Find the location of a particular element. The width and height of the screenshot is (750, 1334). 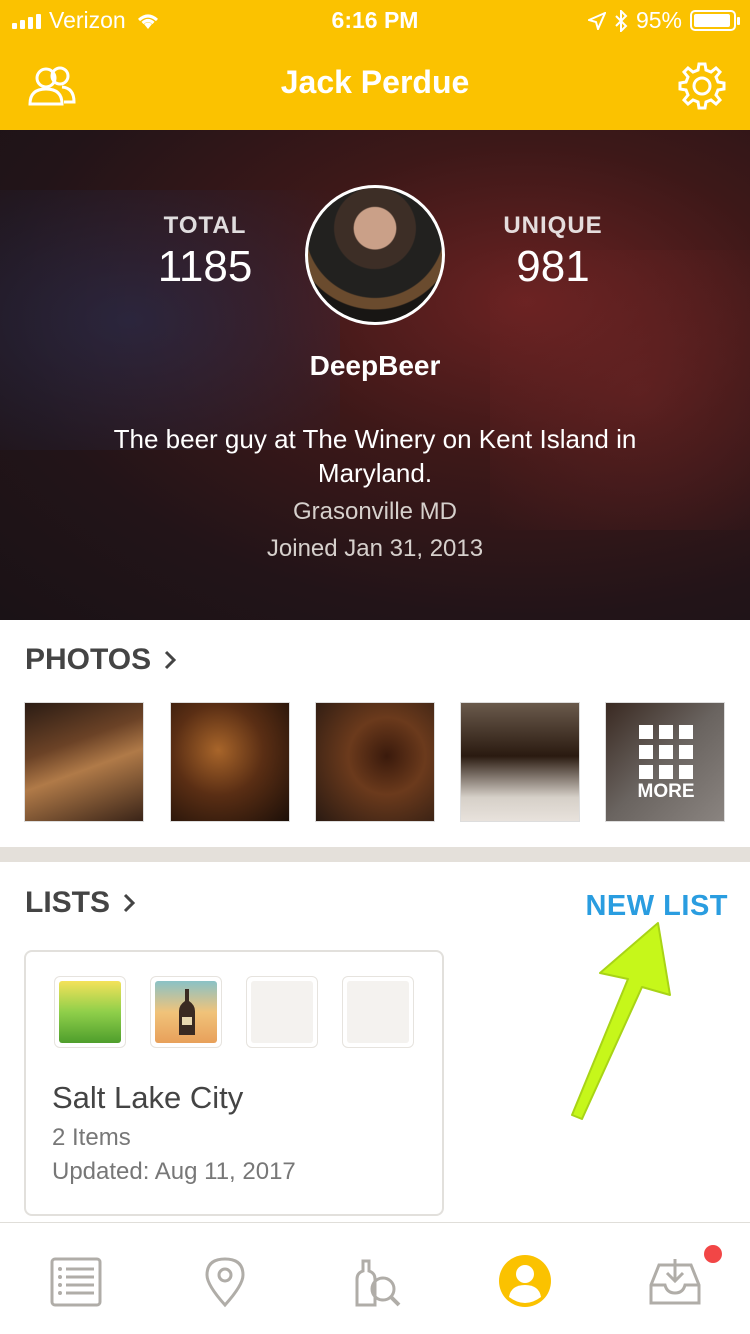

total-label: TOTAL is located at coordinates (205, 225).